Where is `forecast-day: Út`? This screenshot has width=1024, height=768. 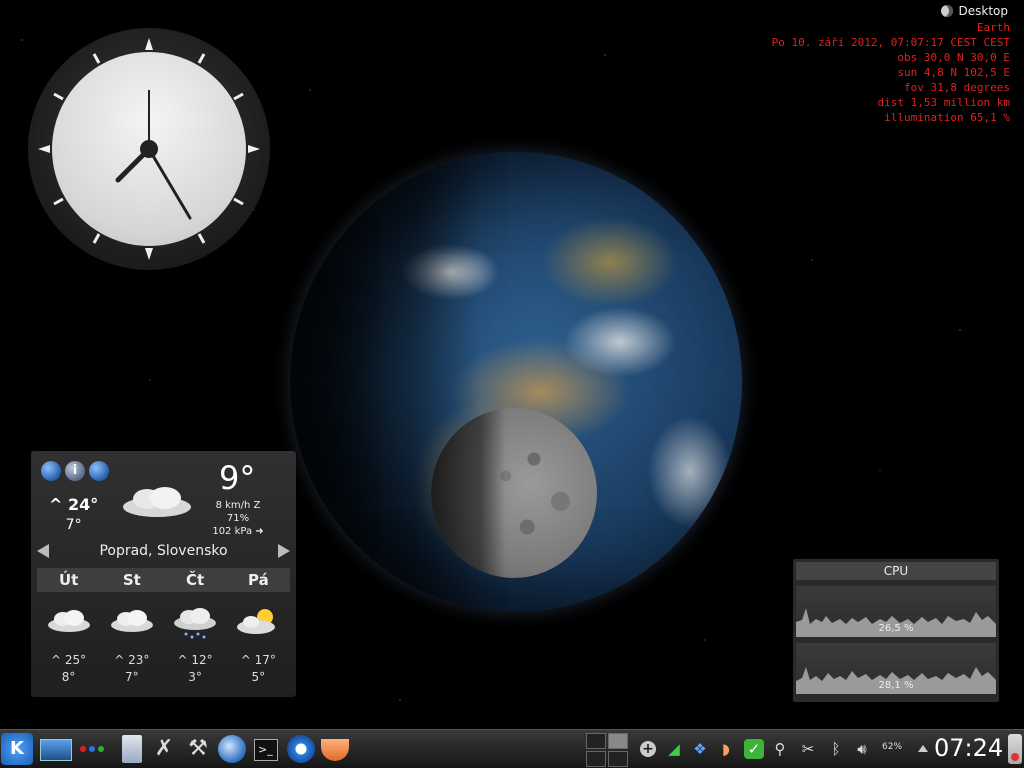 forecast-day: Út is located at coordinates (68, 580).